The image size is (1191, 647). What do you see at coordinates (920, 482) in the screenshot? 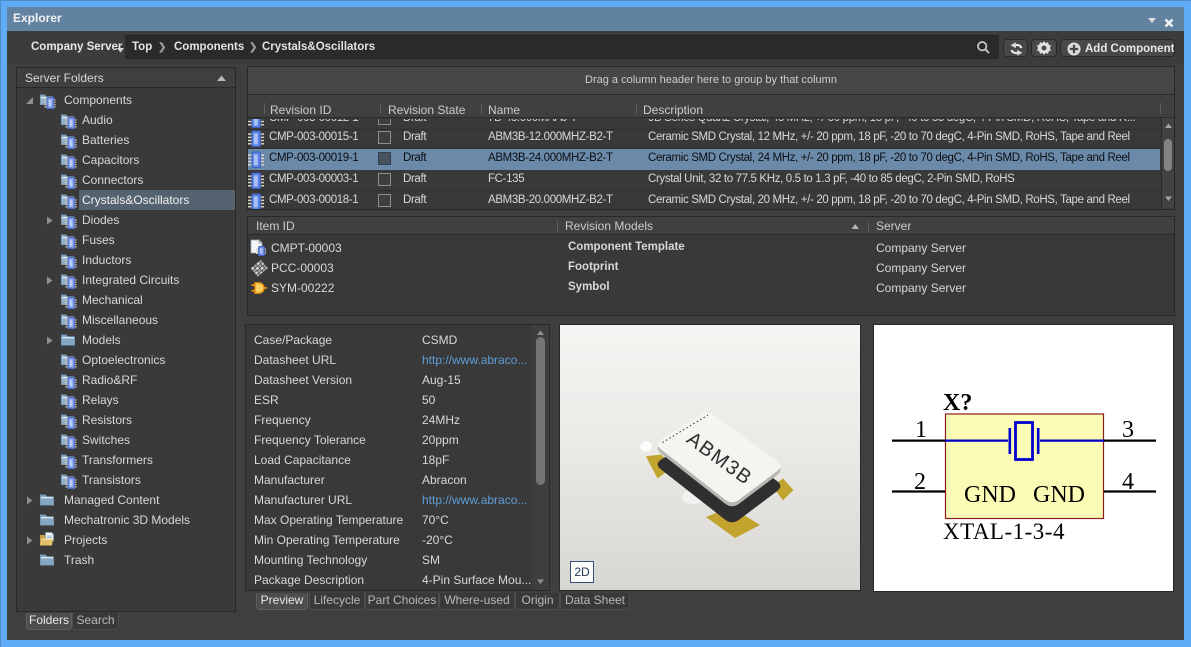
I see `svg-text: 2` at bounding box center [920, 482].